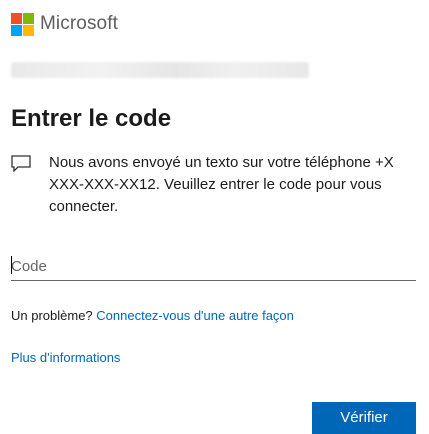 The width and height of the screenshot is (429, 434). What do you see at coordinates (11, 265) in the screenshot?
I see `text-caret` at bounding box center [11, 265].